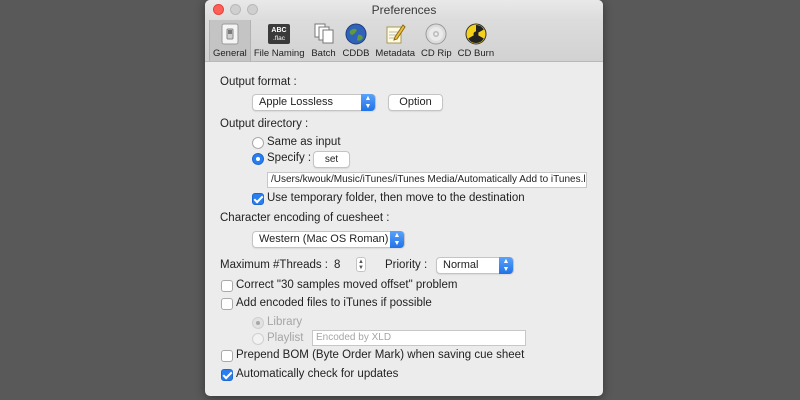 The width and height of the screenshot is (800, 400). Describe the element at coordinates (258, 339) in the screenshot. I see `playlist-radio` at that location.